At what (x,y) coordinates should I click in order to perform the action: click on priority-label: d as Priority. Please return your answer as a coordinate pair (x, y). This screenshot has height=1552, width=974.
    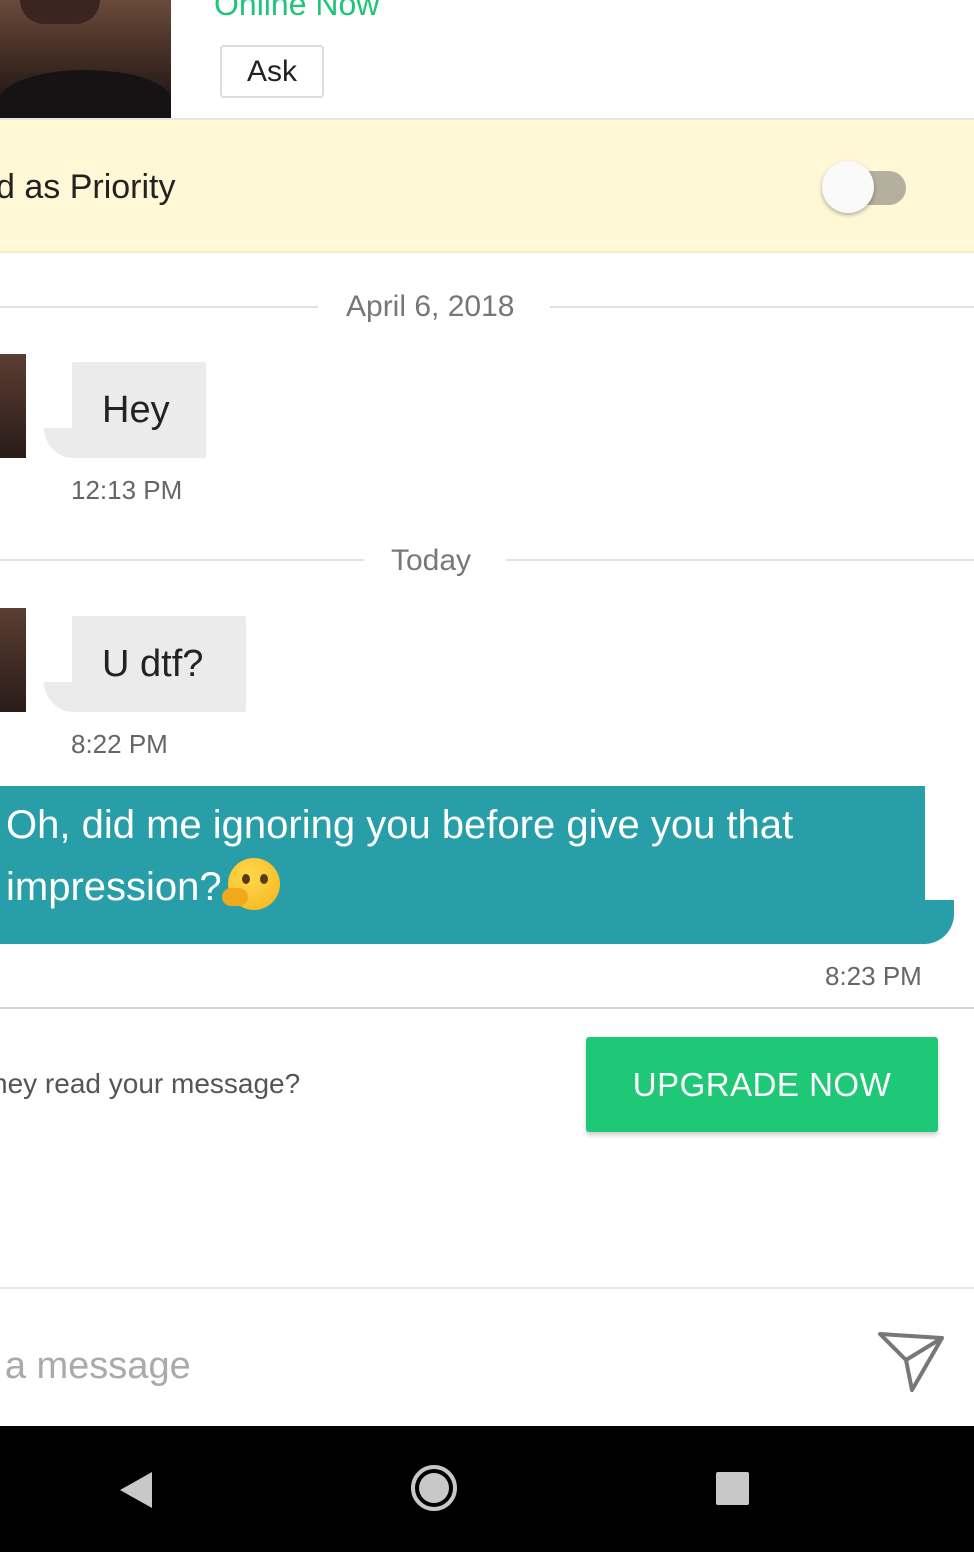
    Looking at the image, I should click on (88, 187).